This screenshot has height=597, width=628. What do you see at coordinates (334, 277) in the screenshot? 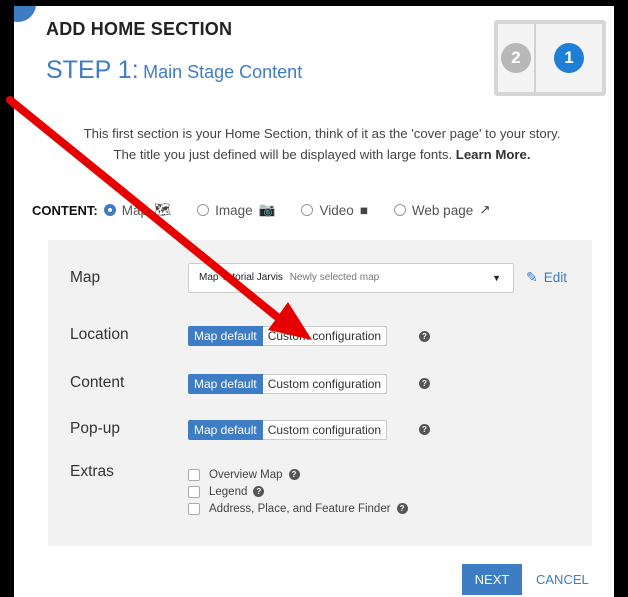
I see `map-select-note: Newly selected map` at bounding box center [334, 277].